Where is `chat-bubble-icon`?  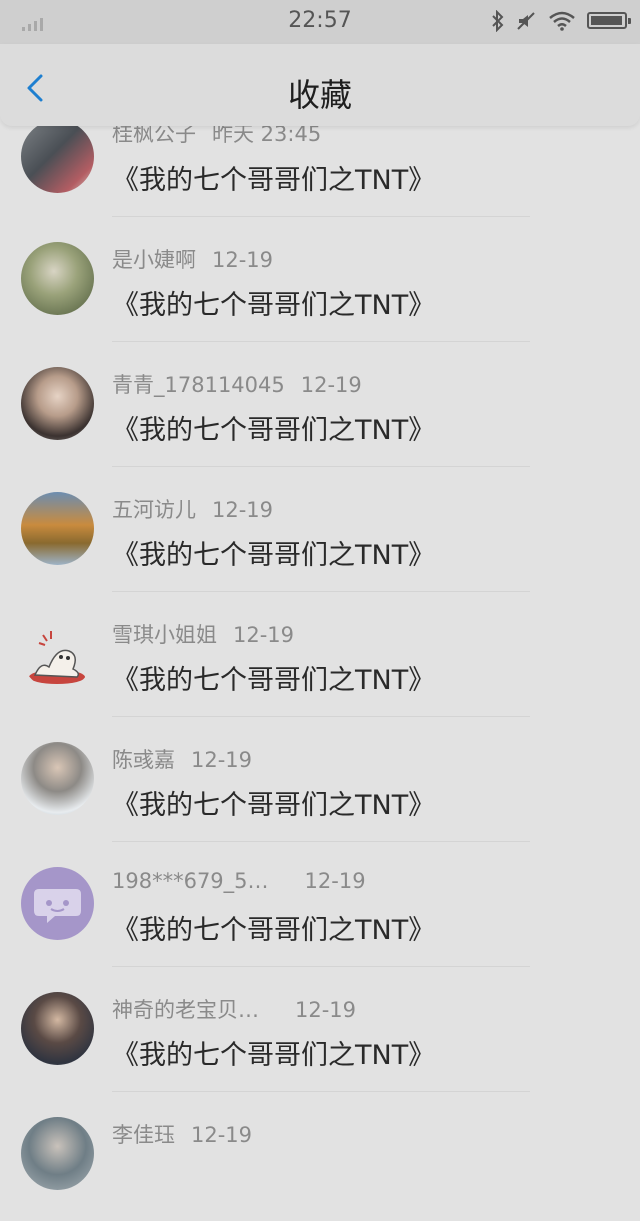 chat-bubble-icon is located at coordinates (57, 906).